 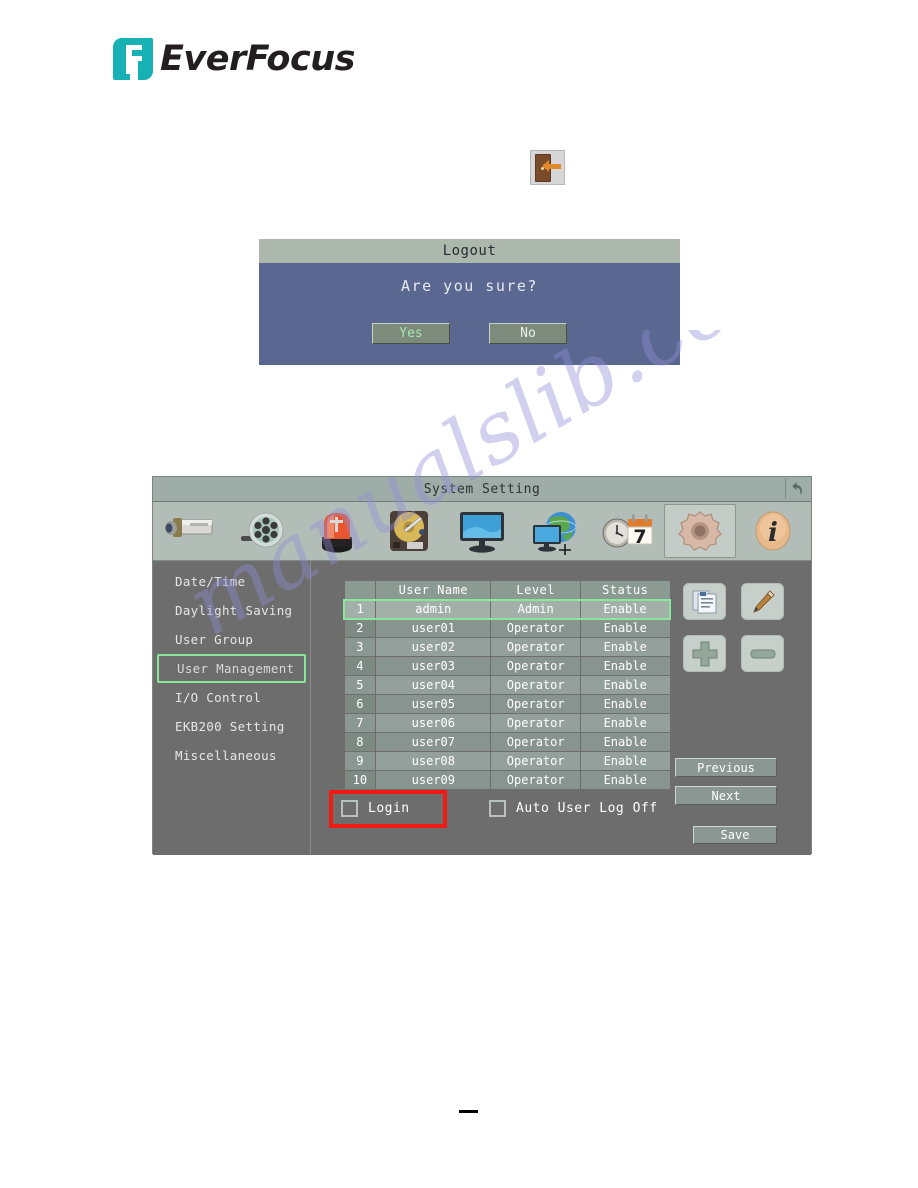 I want to click on record-reel-icon, so click(x=262, y=530).